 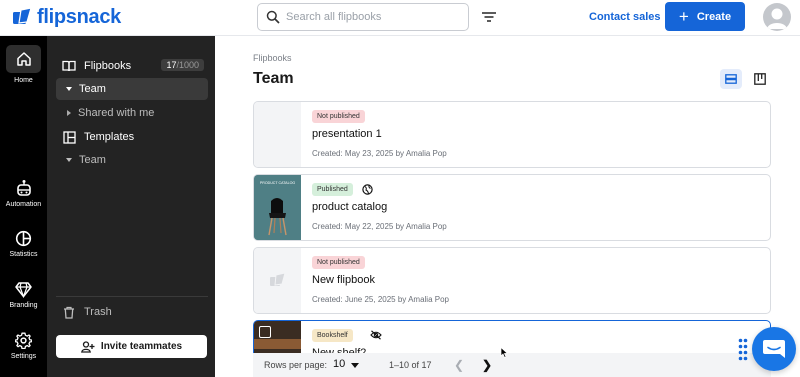 I want to click on sidebar-item-team-label: Team, so click(x=92, y=89).